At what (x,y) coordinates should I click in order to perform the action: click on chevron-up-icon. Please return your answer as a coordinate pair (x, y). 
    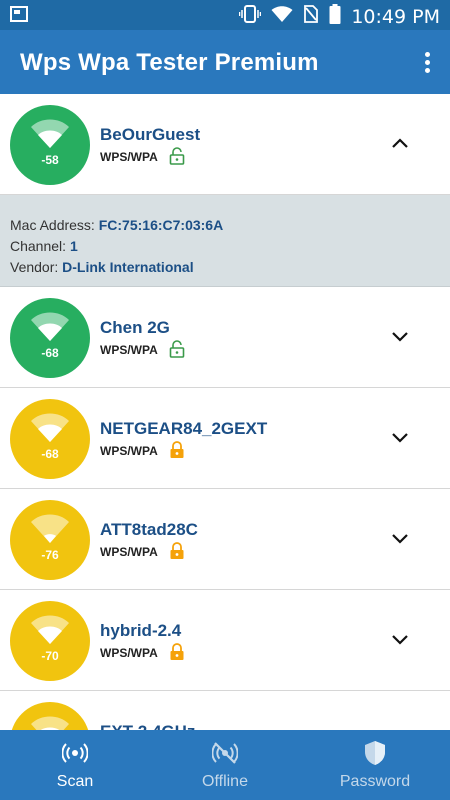
    Looking at the image, I should click on (400, 143).